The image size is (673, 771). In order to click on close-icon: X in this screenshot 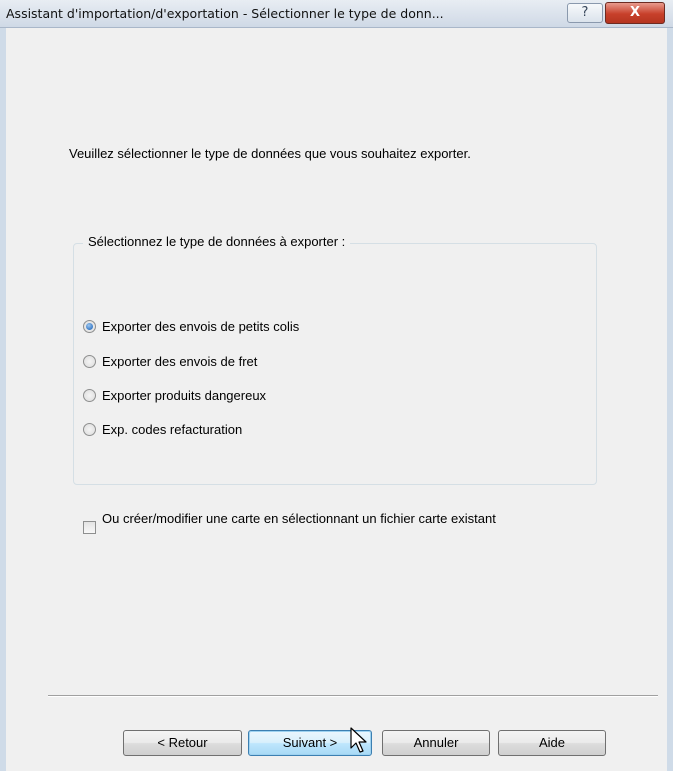, I will do `click(635, 12)`.